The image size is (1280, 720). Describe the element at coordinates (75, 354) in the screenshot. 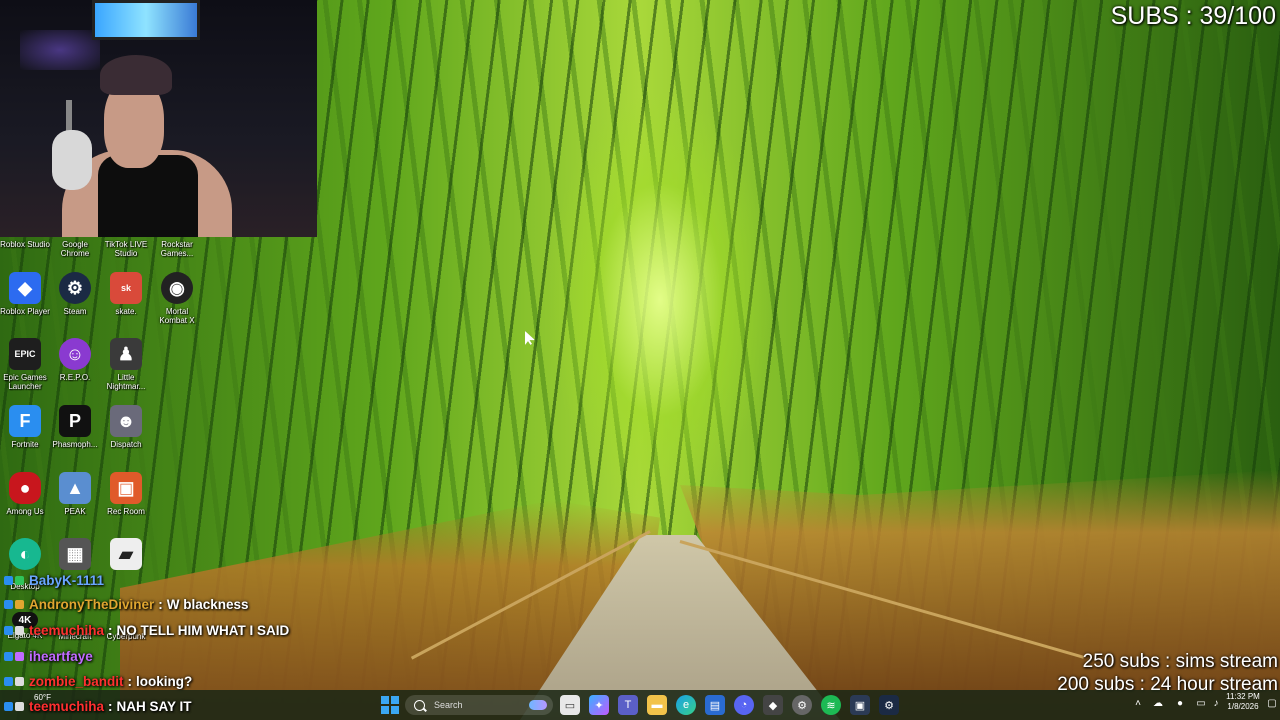

I see `repo-icon: ☺` at that location.